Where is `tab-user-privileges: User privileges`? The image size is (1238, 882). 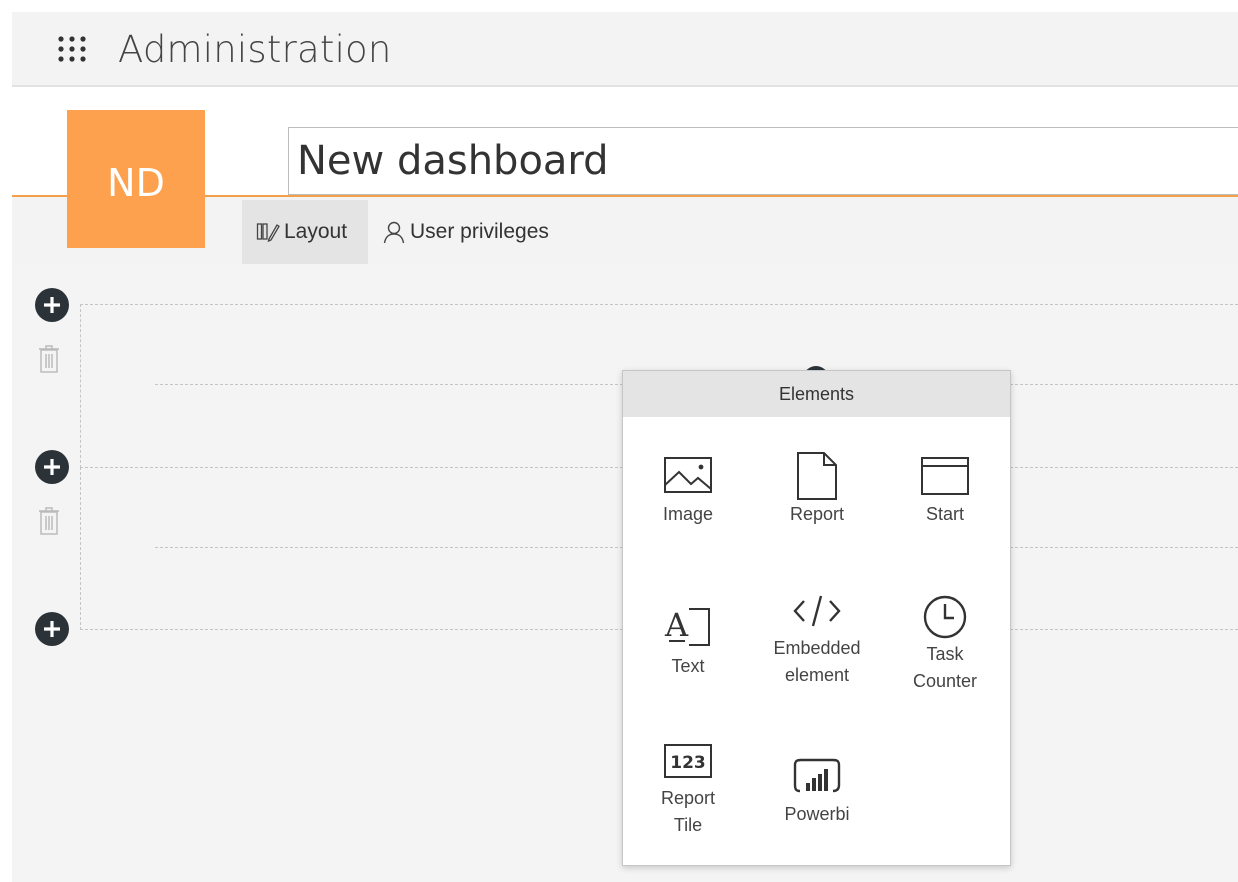
tab-user-privileges: User privileges is located at coordinates (465, 232).